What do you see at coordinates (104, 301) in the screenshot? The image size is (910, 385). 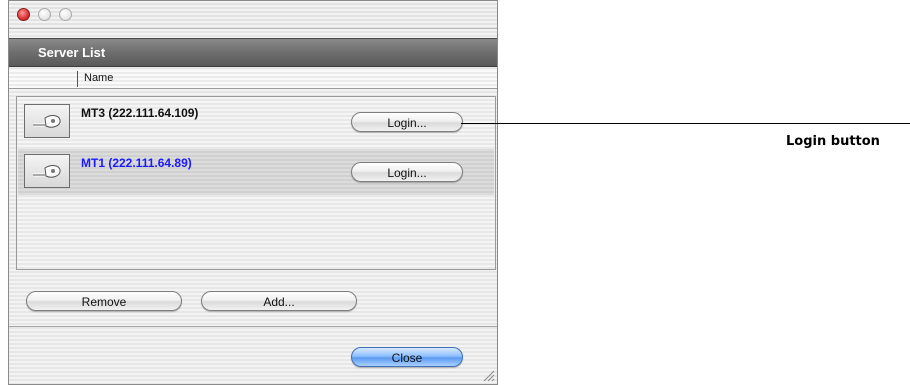 I see `remove-button: Remove` at bounding box center [104, 301].